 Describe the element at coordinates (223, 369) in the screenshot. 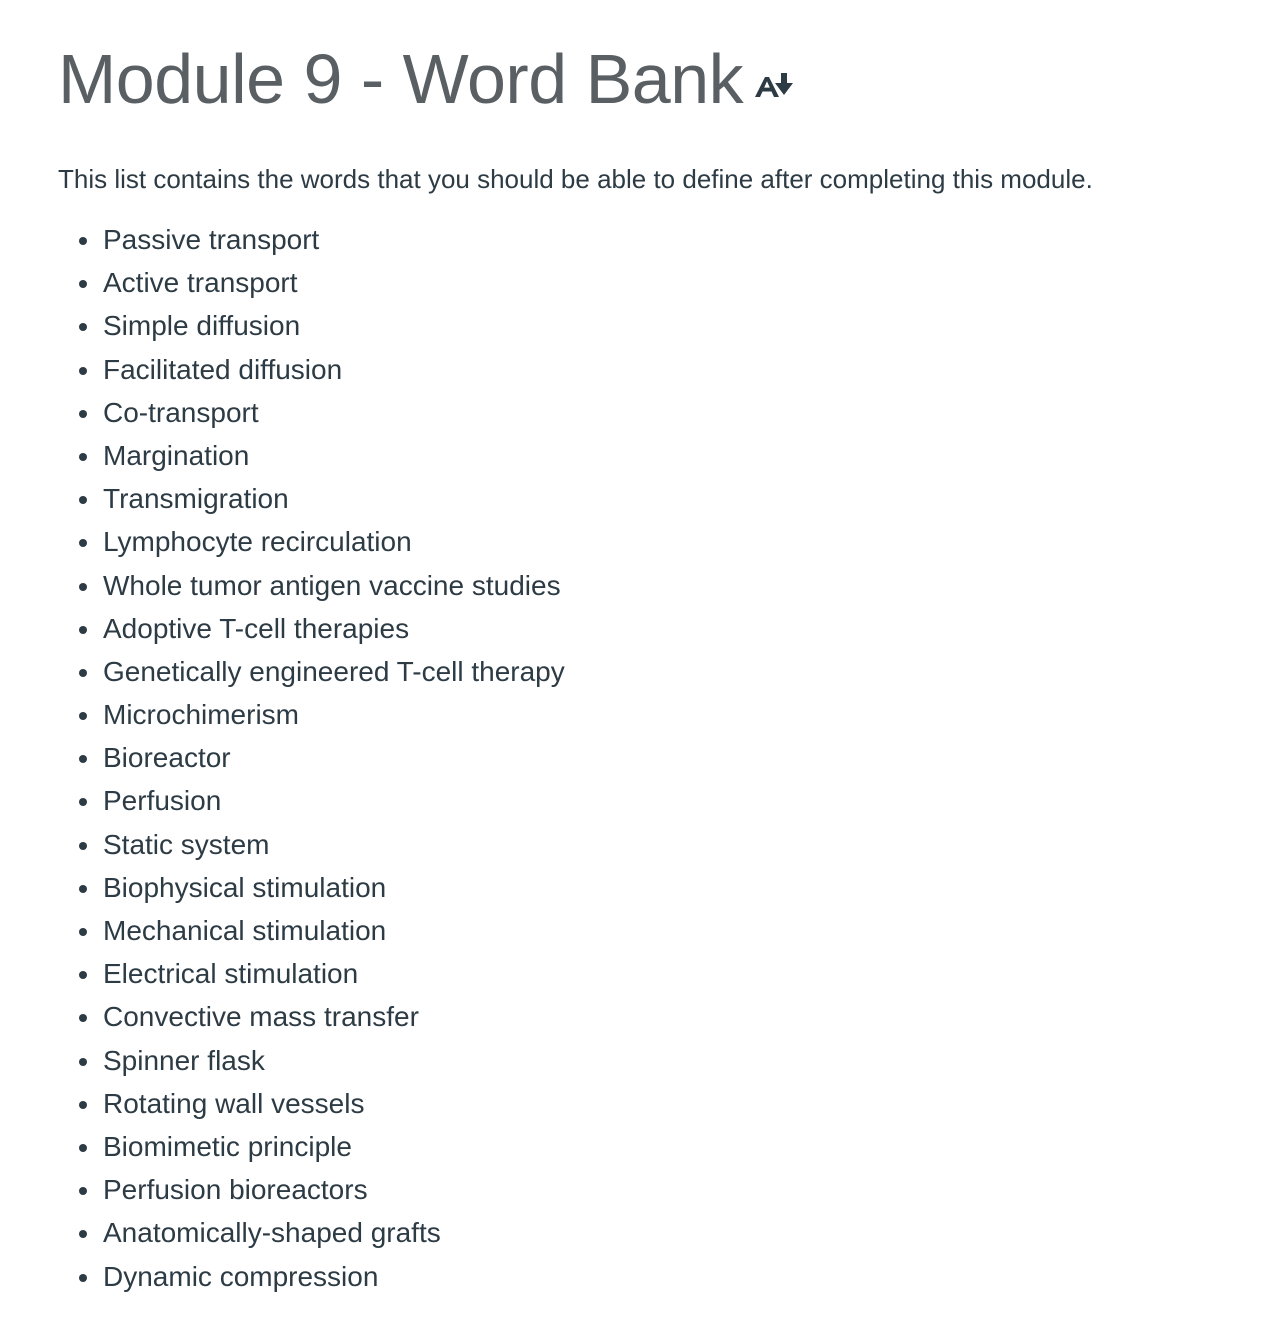

I see `list-item-label: Facilitated diffusion` at that location.